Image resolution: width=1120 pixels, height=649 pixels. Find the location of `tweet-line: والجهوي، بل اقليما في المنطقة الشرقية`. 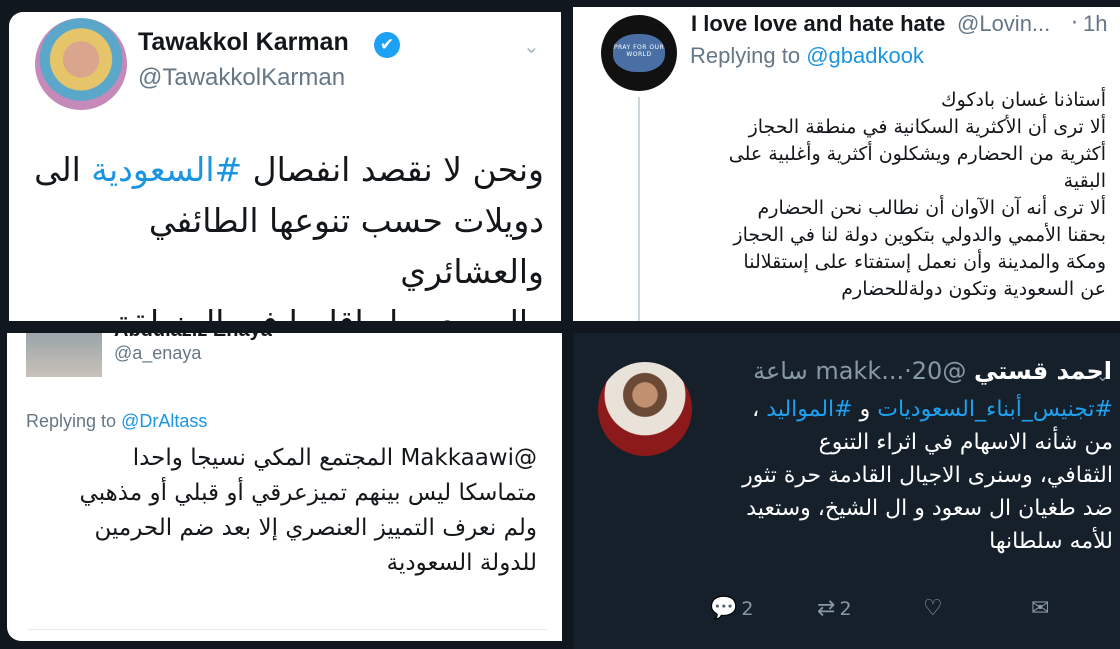

tweet-line: والجهوي، بل اقليما في المنطقة الشرقية is located at coordinates (281, 309).